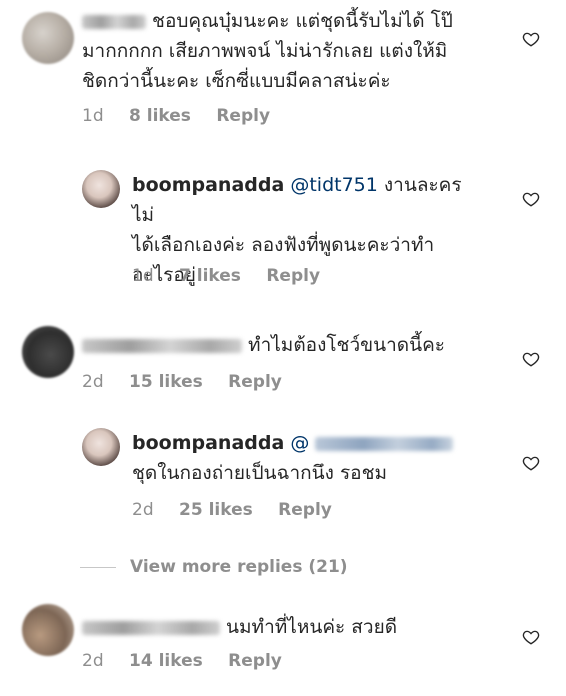 The height and width of the screenshot is (696, 566). I want to click on comment-likes: 25 likes, so click(216, 510).